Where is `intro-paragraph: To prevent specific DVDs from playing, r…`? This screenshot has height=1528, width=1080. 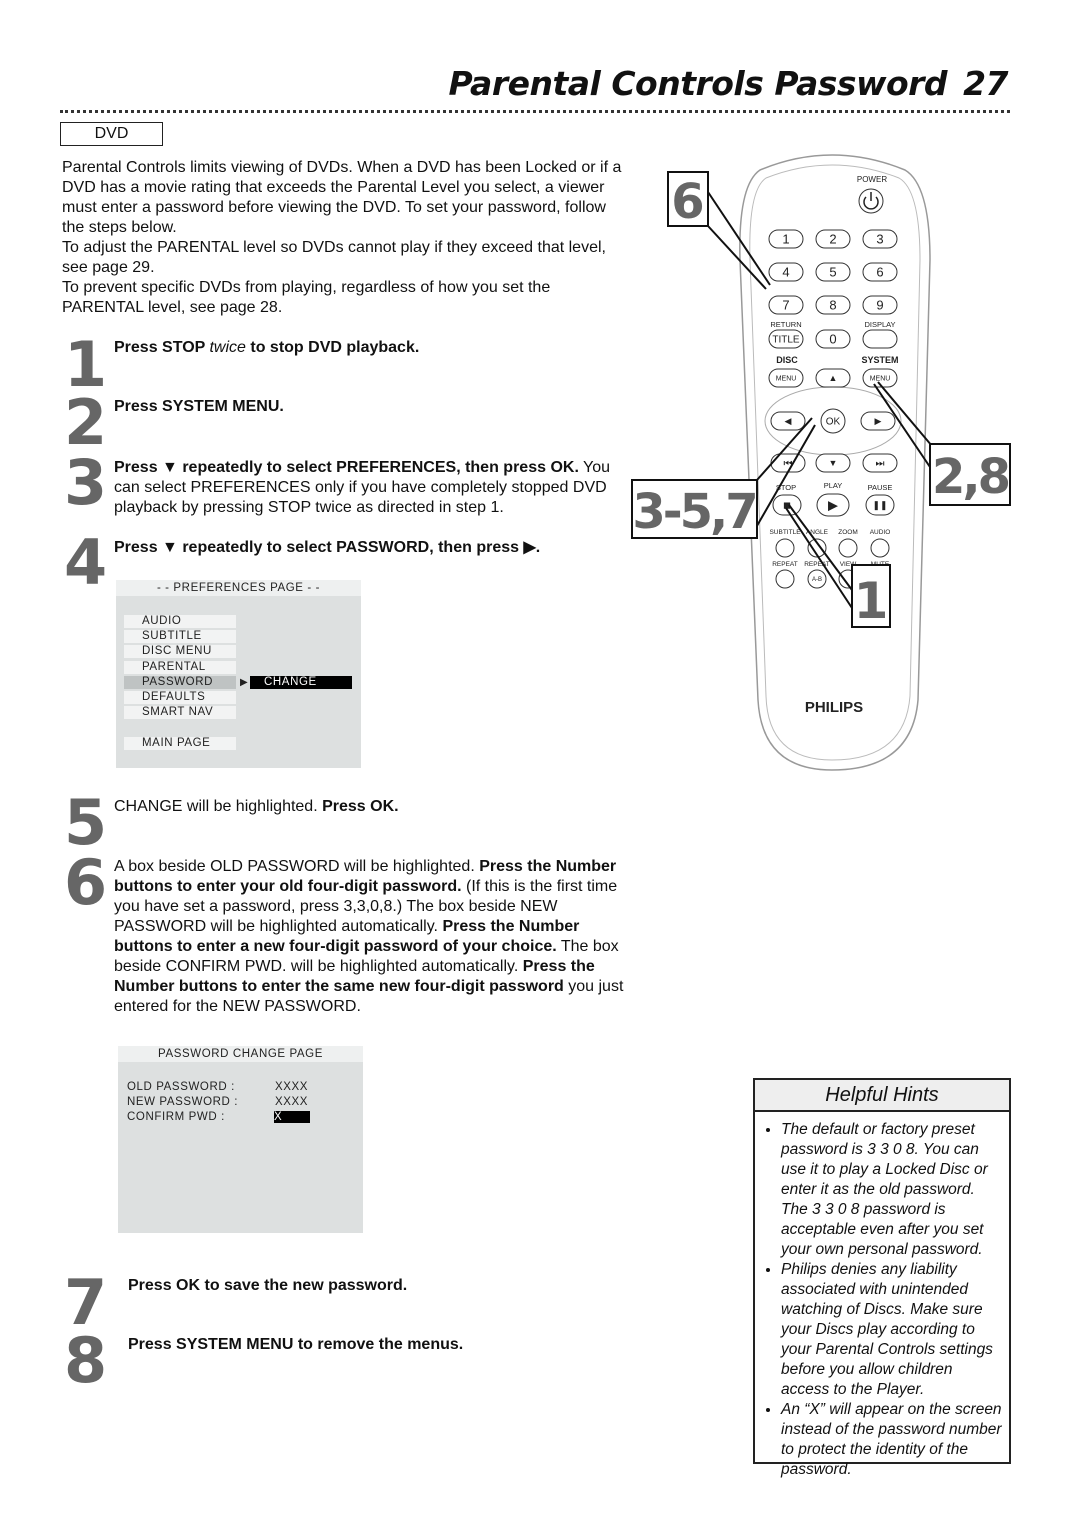 intro-paragraph: To prevent specific DVDs from playing, r… is located at coordinates (306, 297).